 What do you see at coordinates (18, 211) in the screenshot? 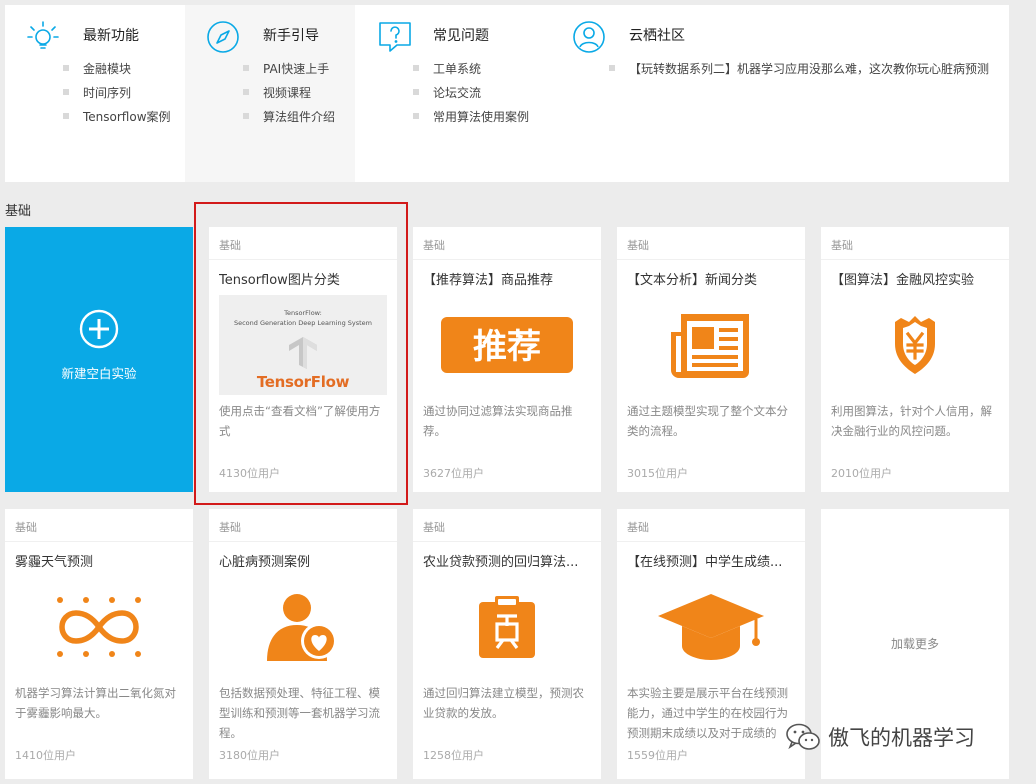
I see `category-label: 基础` at bounding box center [18, 211].